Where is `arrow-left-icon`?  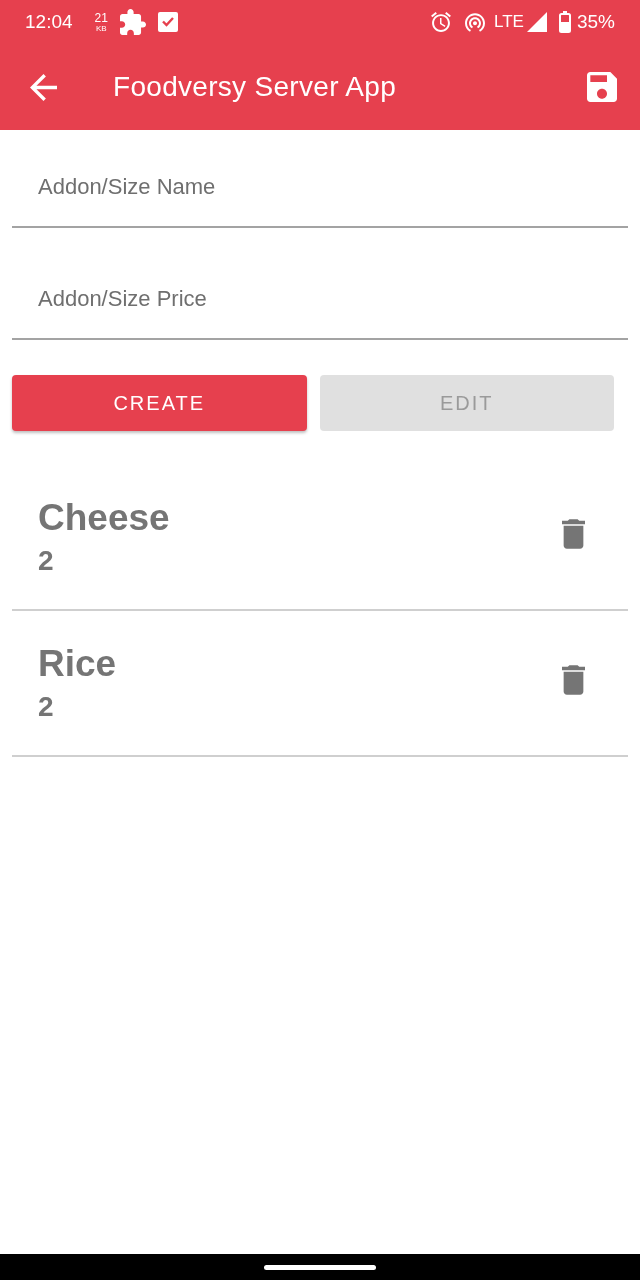
arrow-left-icon is located at coordinates (43, 87).